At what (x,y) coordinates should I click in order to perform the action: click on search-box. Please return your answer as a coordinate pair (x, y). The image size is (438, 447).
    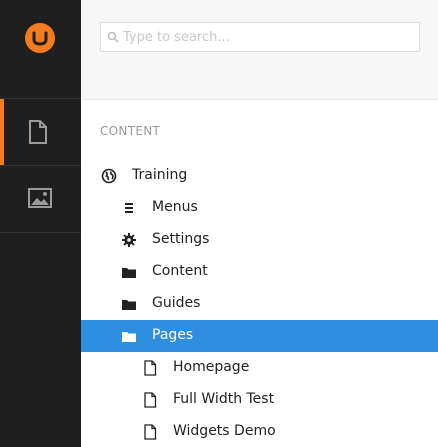
    Looking at the image, I should click on (260, 37).